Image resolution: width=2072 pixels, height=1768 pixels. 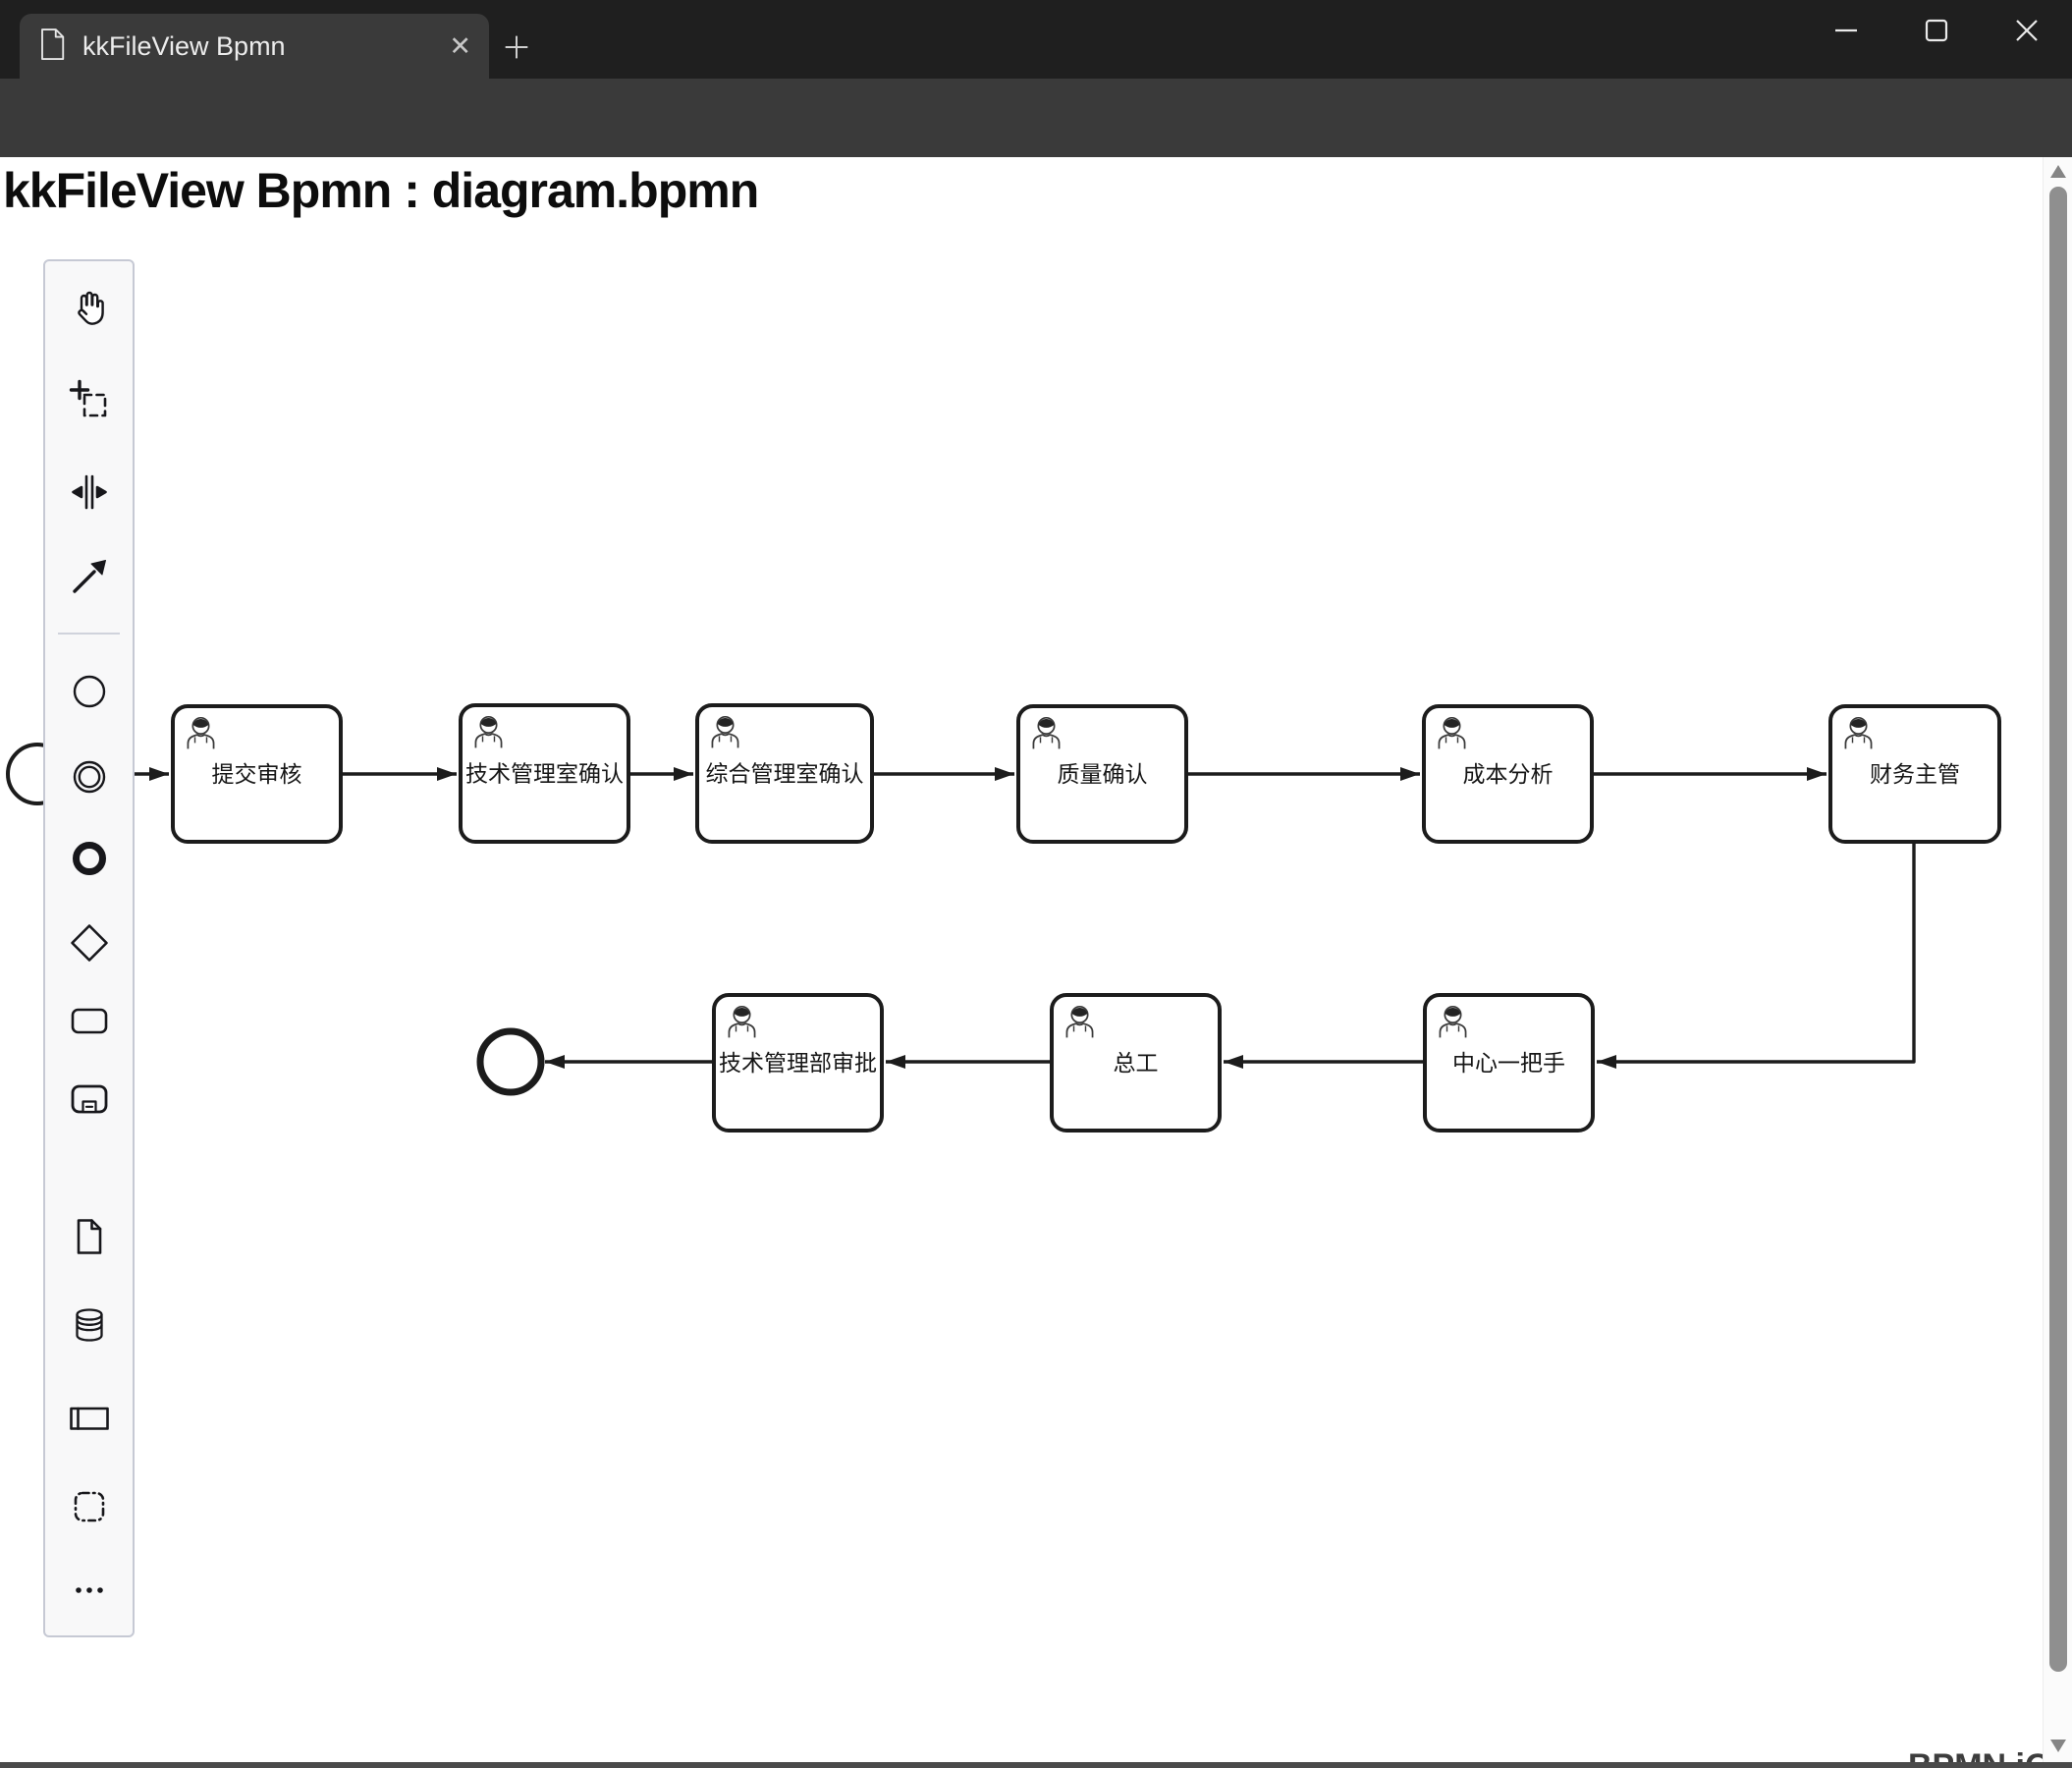 I want to click on palette-create-participant, so click(x=89, y=1418).